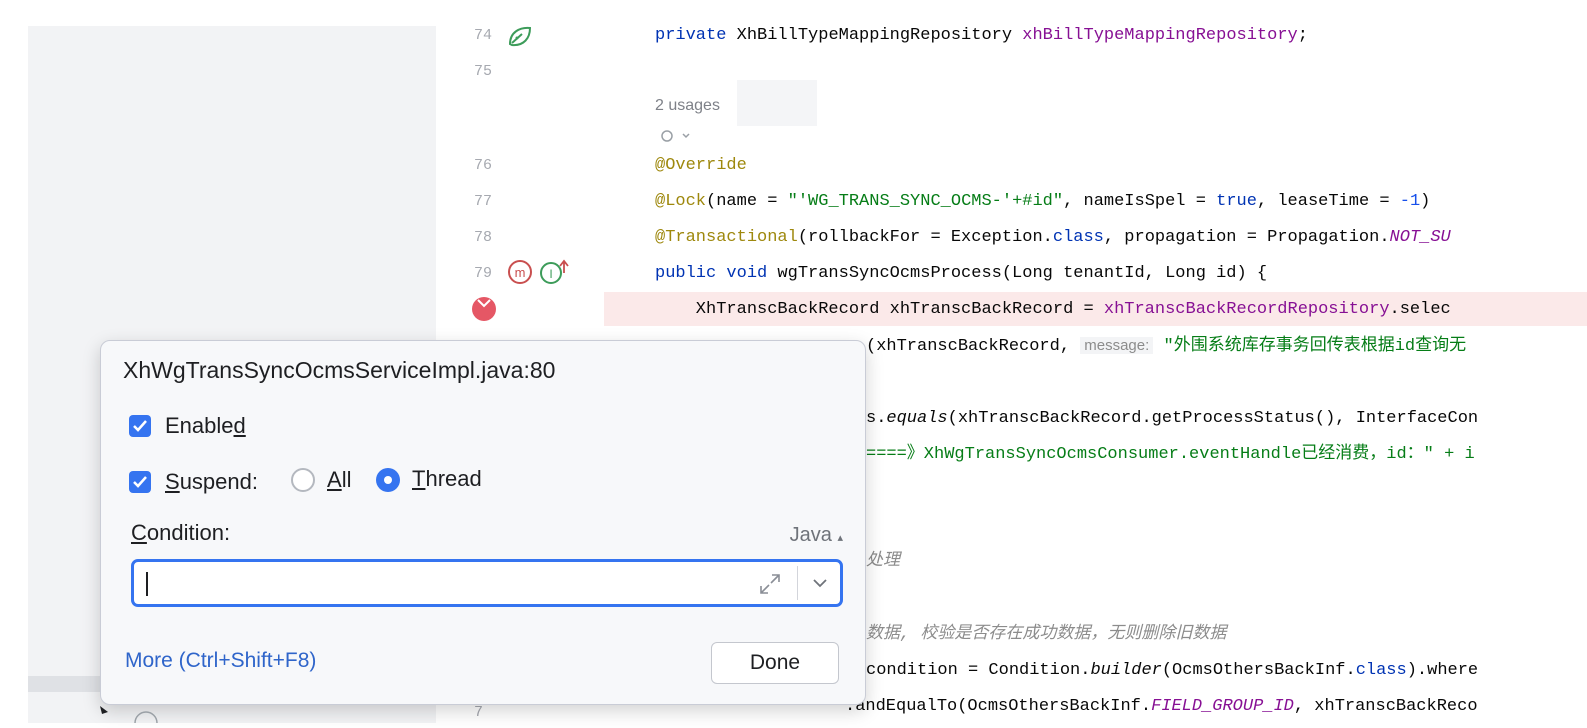  I want to click on input-separator, so click(797, 583).